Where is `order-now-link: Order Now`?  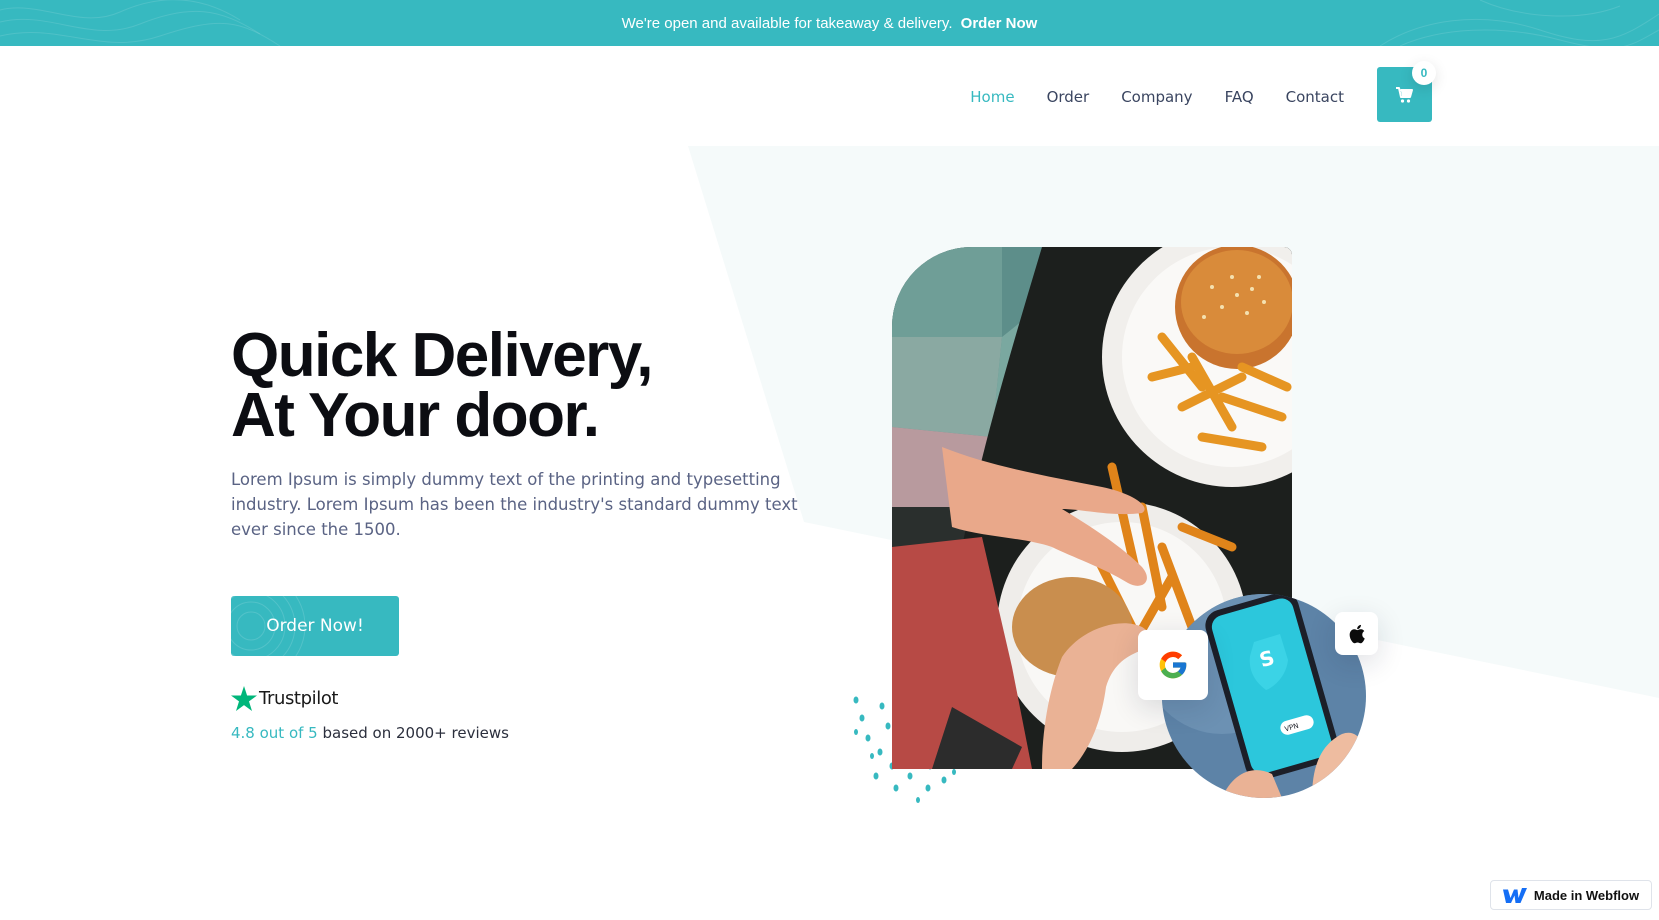
order-now-link: Order Now is located at coordinates (999, 23).